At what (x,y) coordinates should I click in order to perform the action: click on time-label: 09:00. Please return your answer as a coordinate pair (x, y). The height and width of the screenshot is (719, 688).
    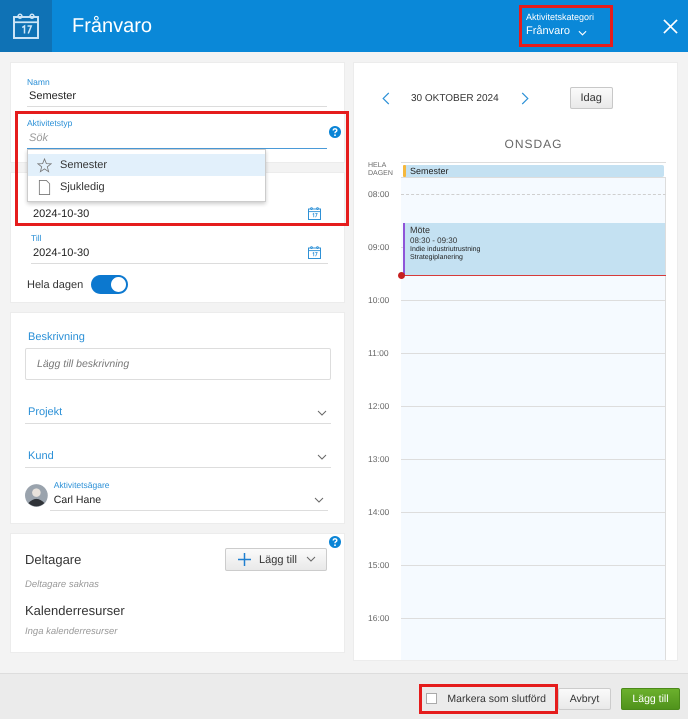
    Looking at the image, I should click on (379, 248).